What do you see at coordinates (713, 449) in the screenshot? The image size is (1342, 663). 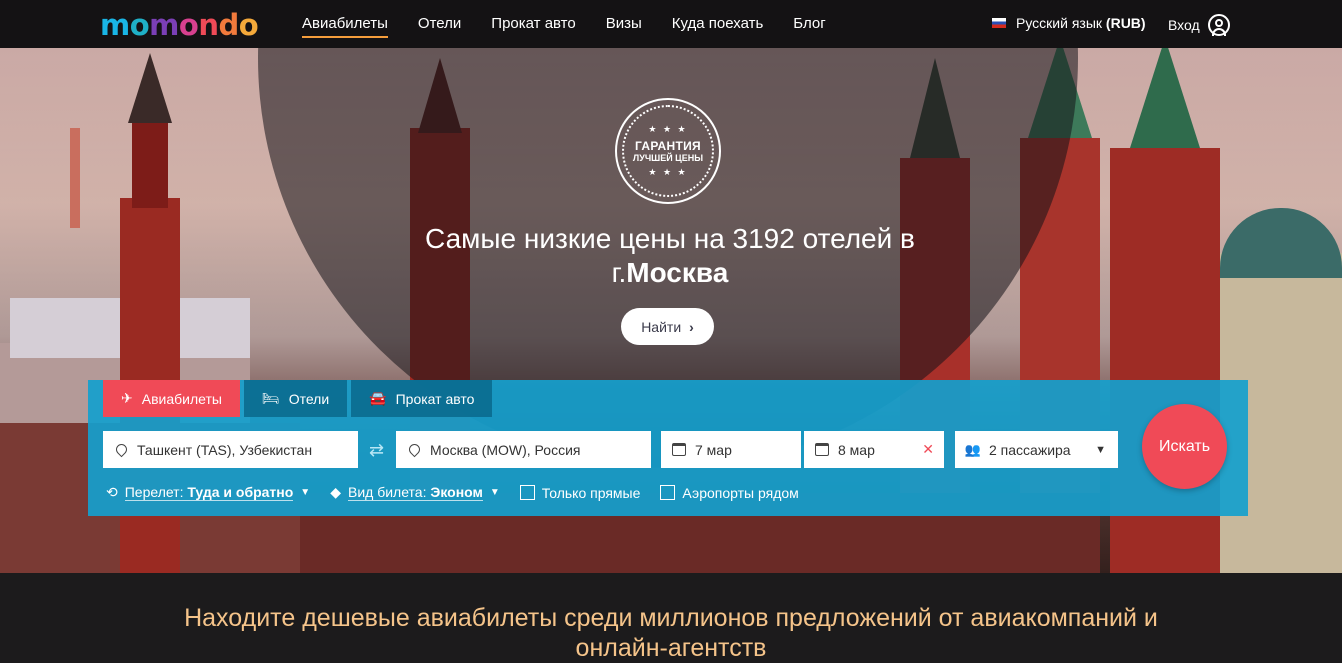 I see `depart-date-value: 7 мар` at bounding box center [713, 449].